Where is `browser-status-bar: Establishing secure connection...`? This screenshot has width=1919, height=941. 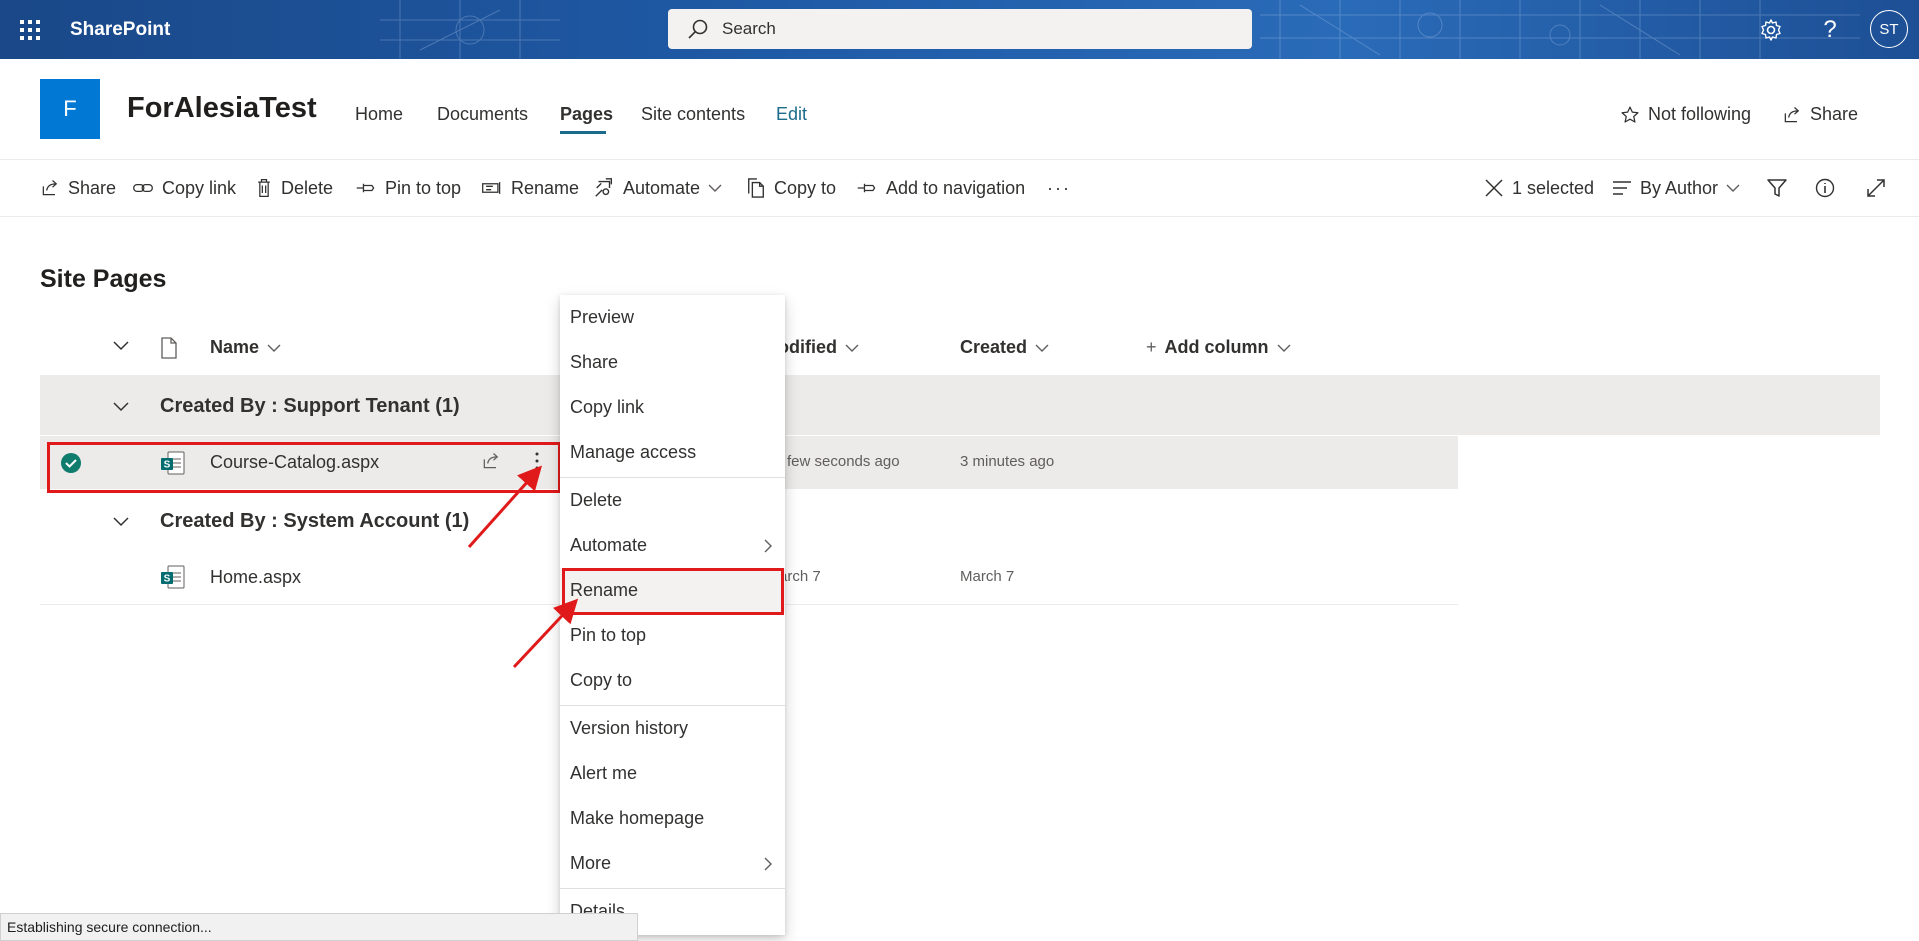
browser-status-bar: Establishing secure connection... is located at coordinates (319, 927).